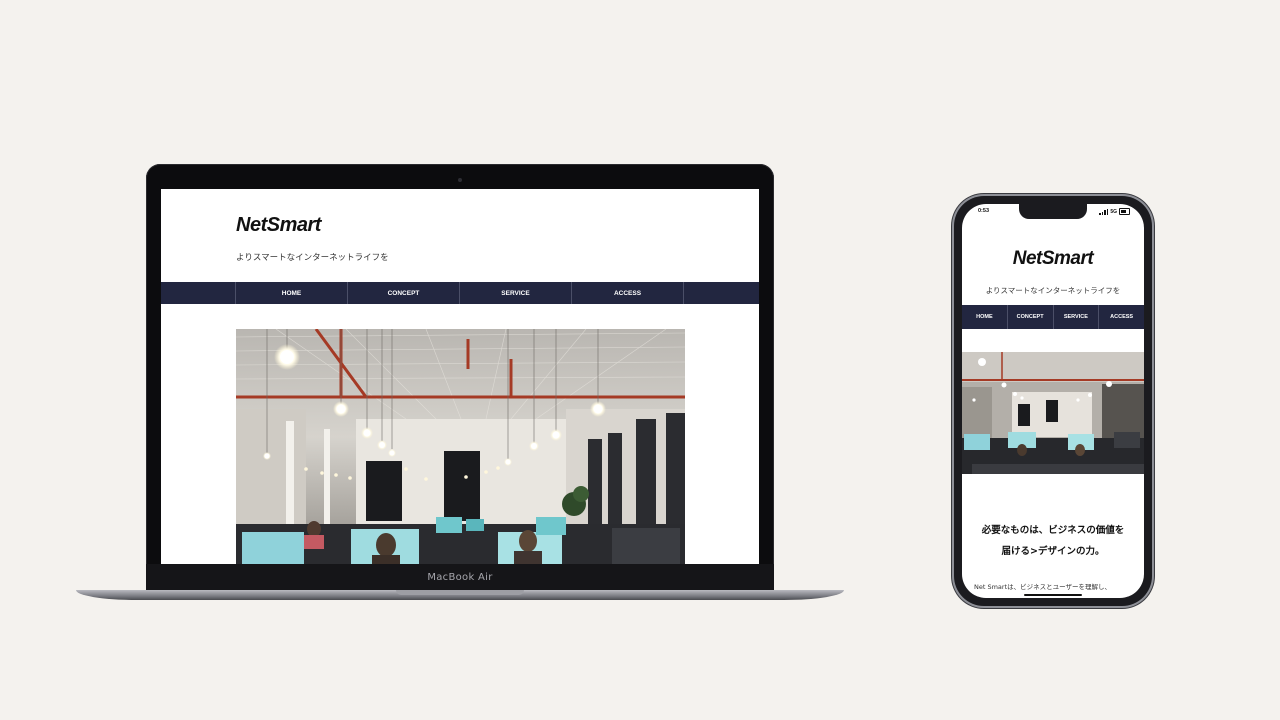  What do you see at coordinates (1124, 211) in the screenshot?
I see `battery-icon` at bounding box center [1124, 211].